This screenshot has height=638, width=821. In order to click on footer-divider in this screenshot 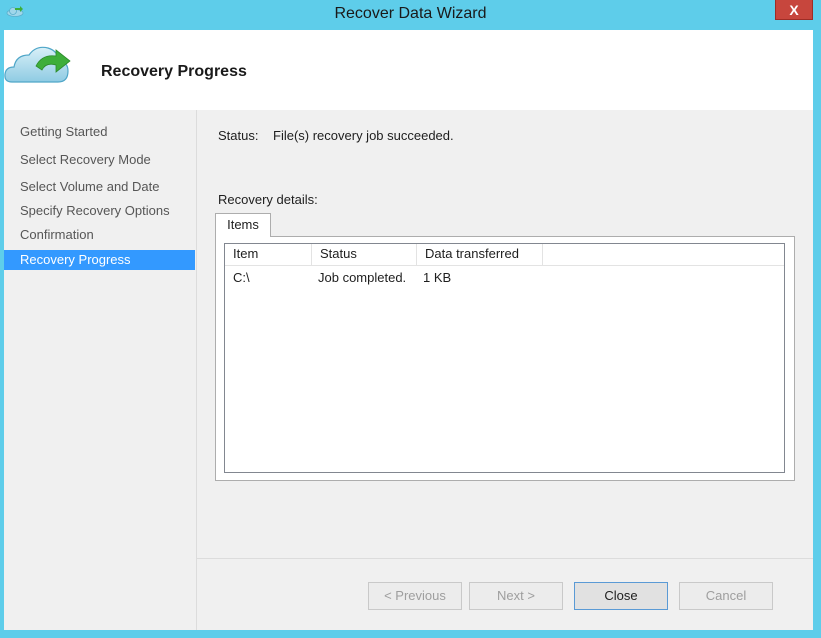, I will do `click(505, 558)`.